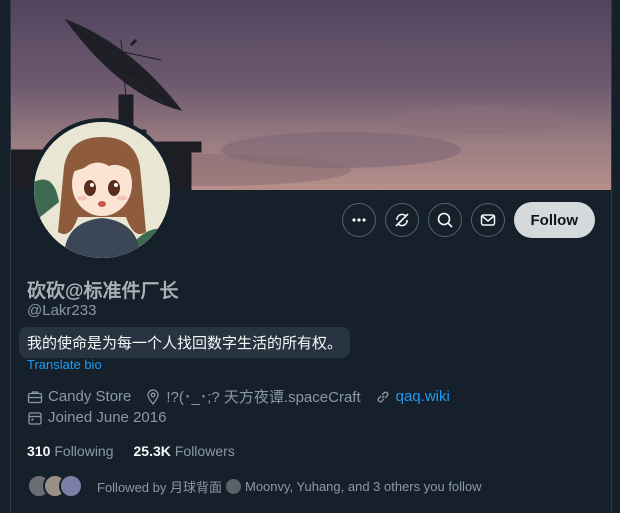  I want to click on following-label: Following, so click(84, 451).